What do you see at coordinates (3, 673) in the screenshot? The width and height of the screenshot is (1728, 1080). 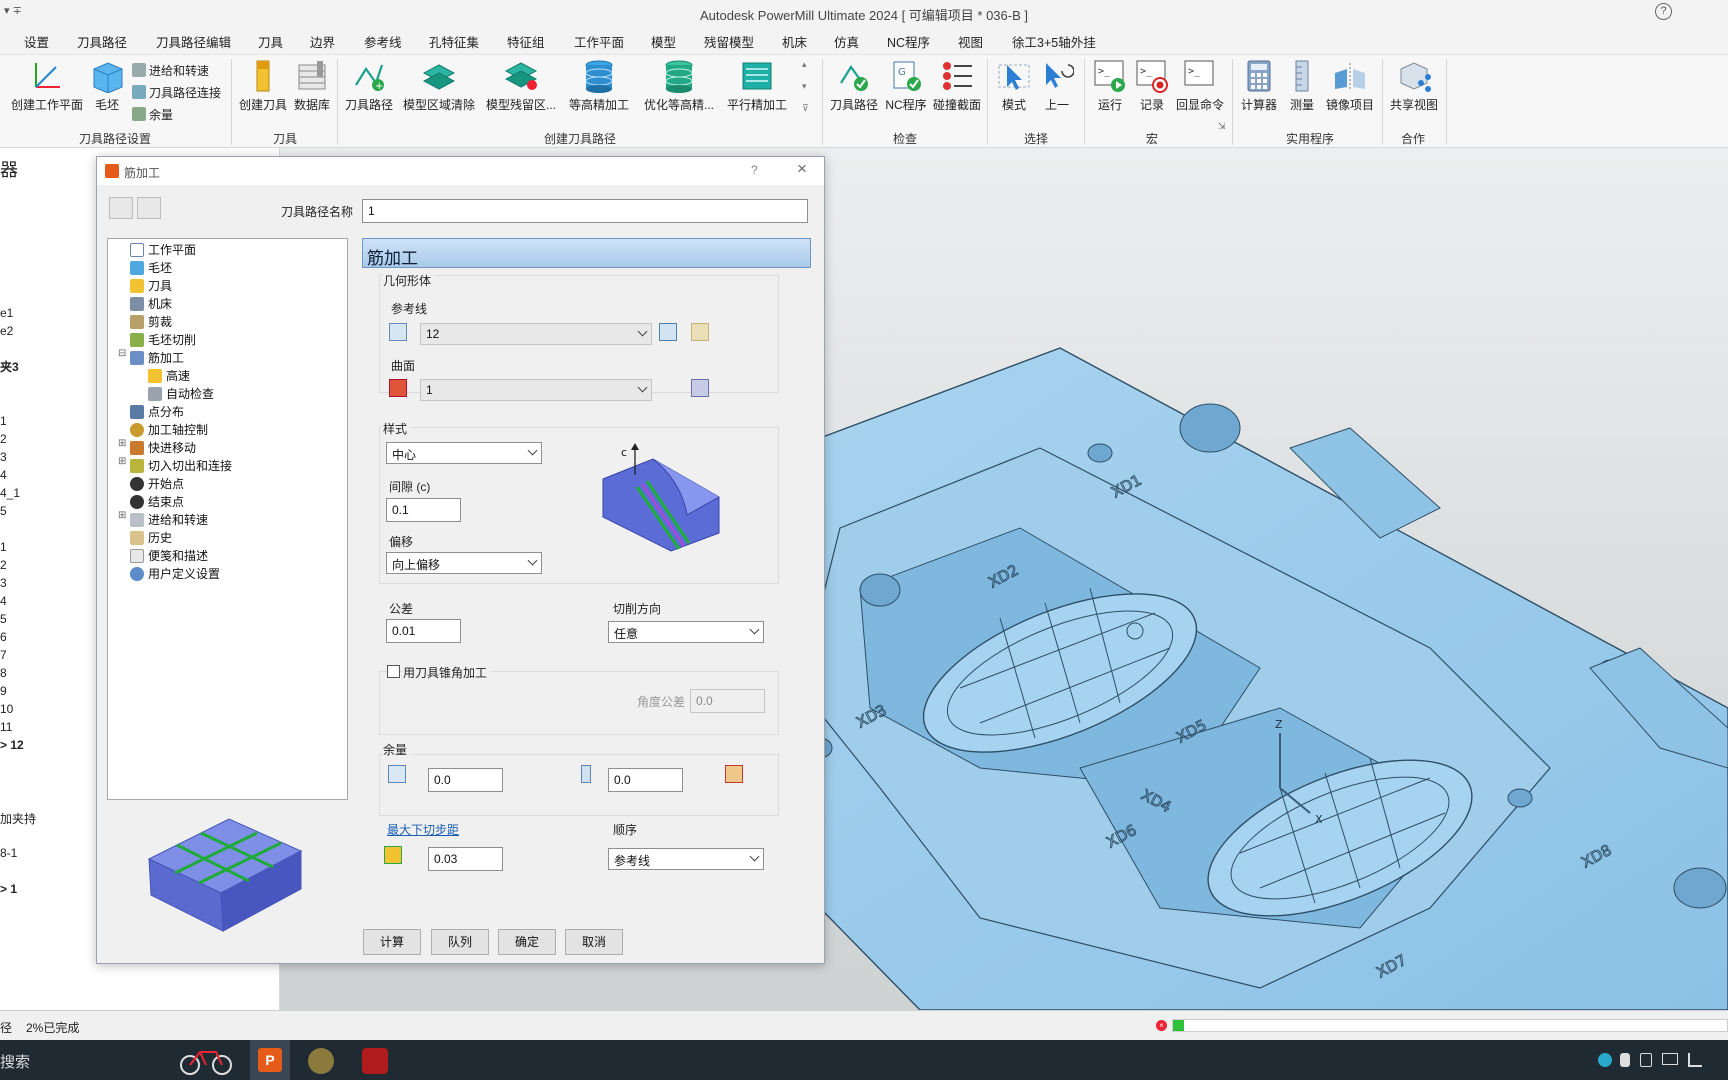 I see `explorer-item: 8` at bounding box center [3, 673].